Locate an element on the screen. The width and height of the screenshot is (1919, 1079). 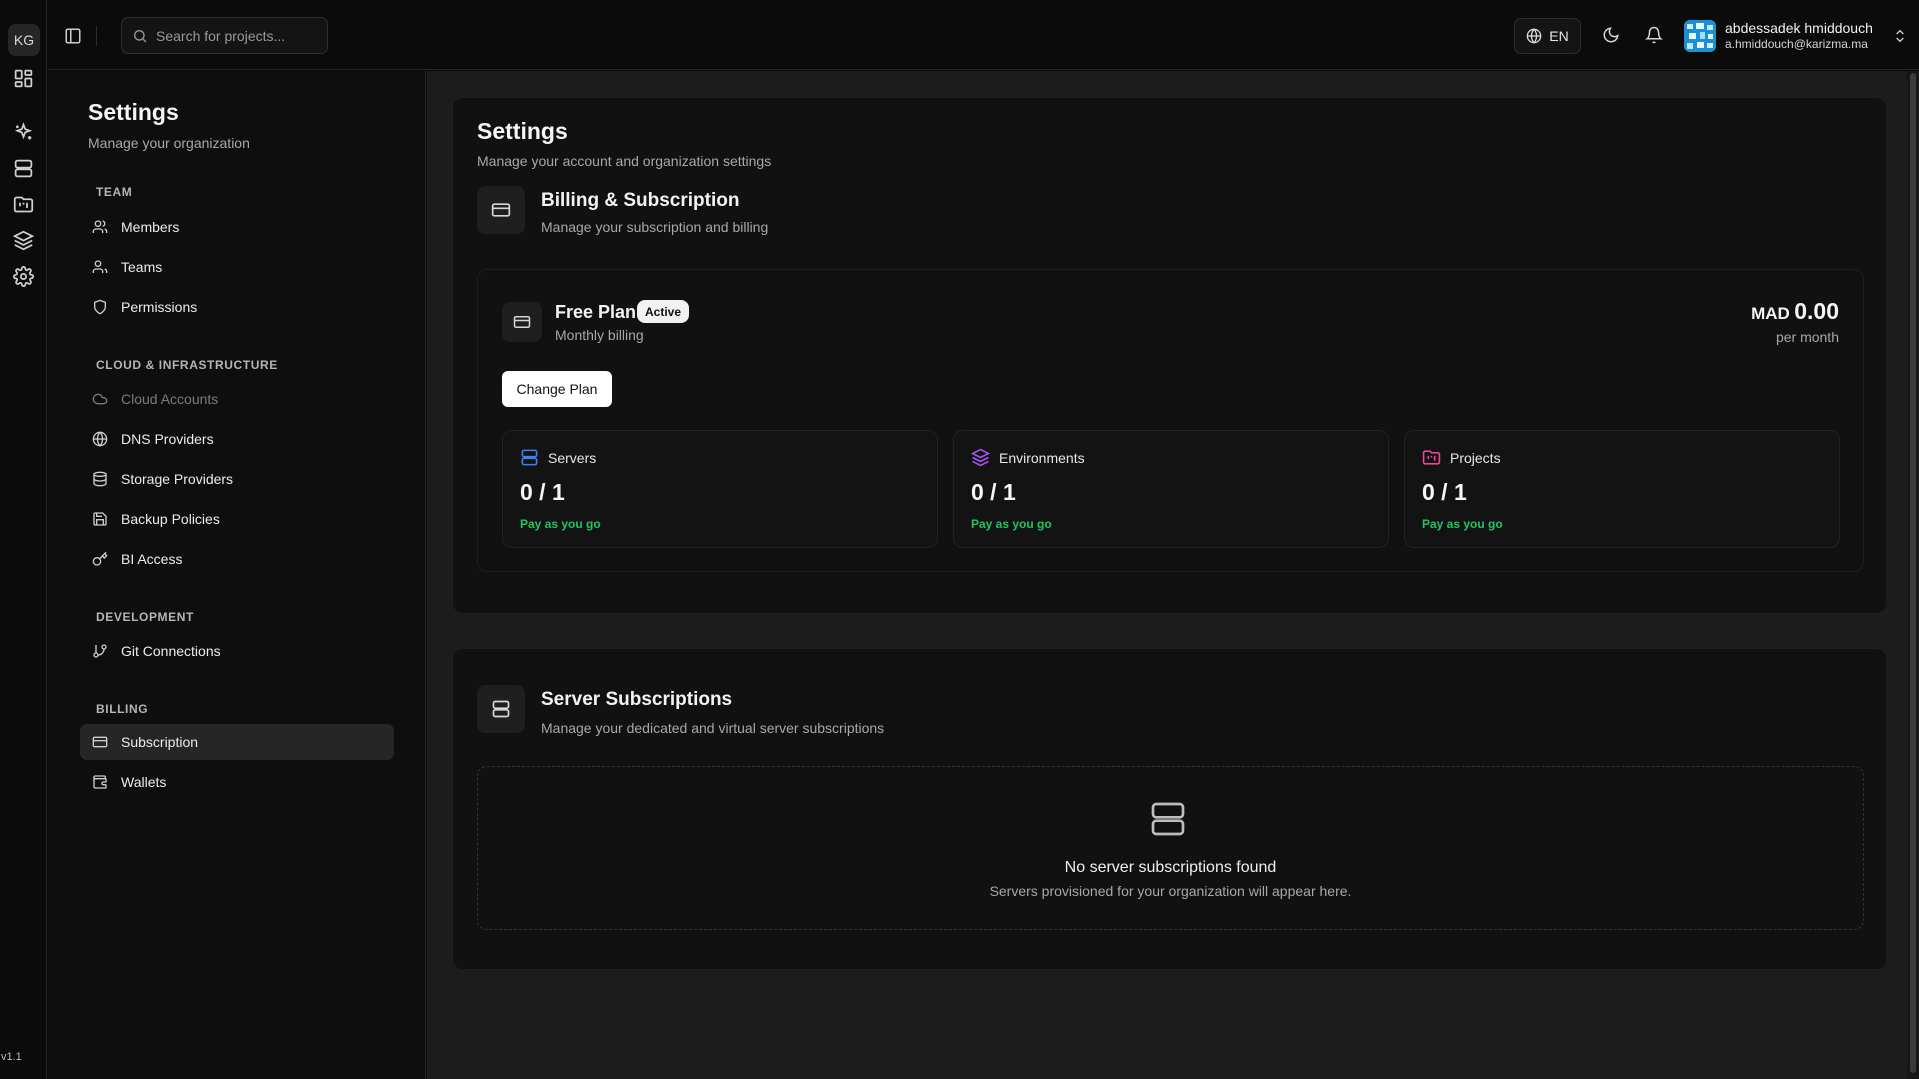
sidebar-item-git-connections: Git Connections is located at coordinates (237, 651).